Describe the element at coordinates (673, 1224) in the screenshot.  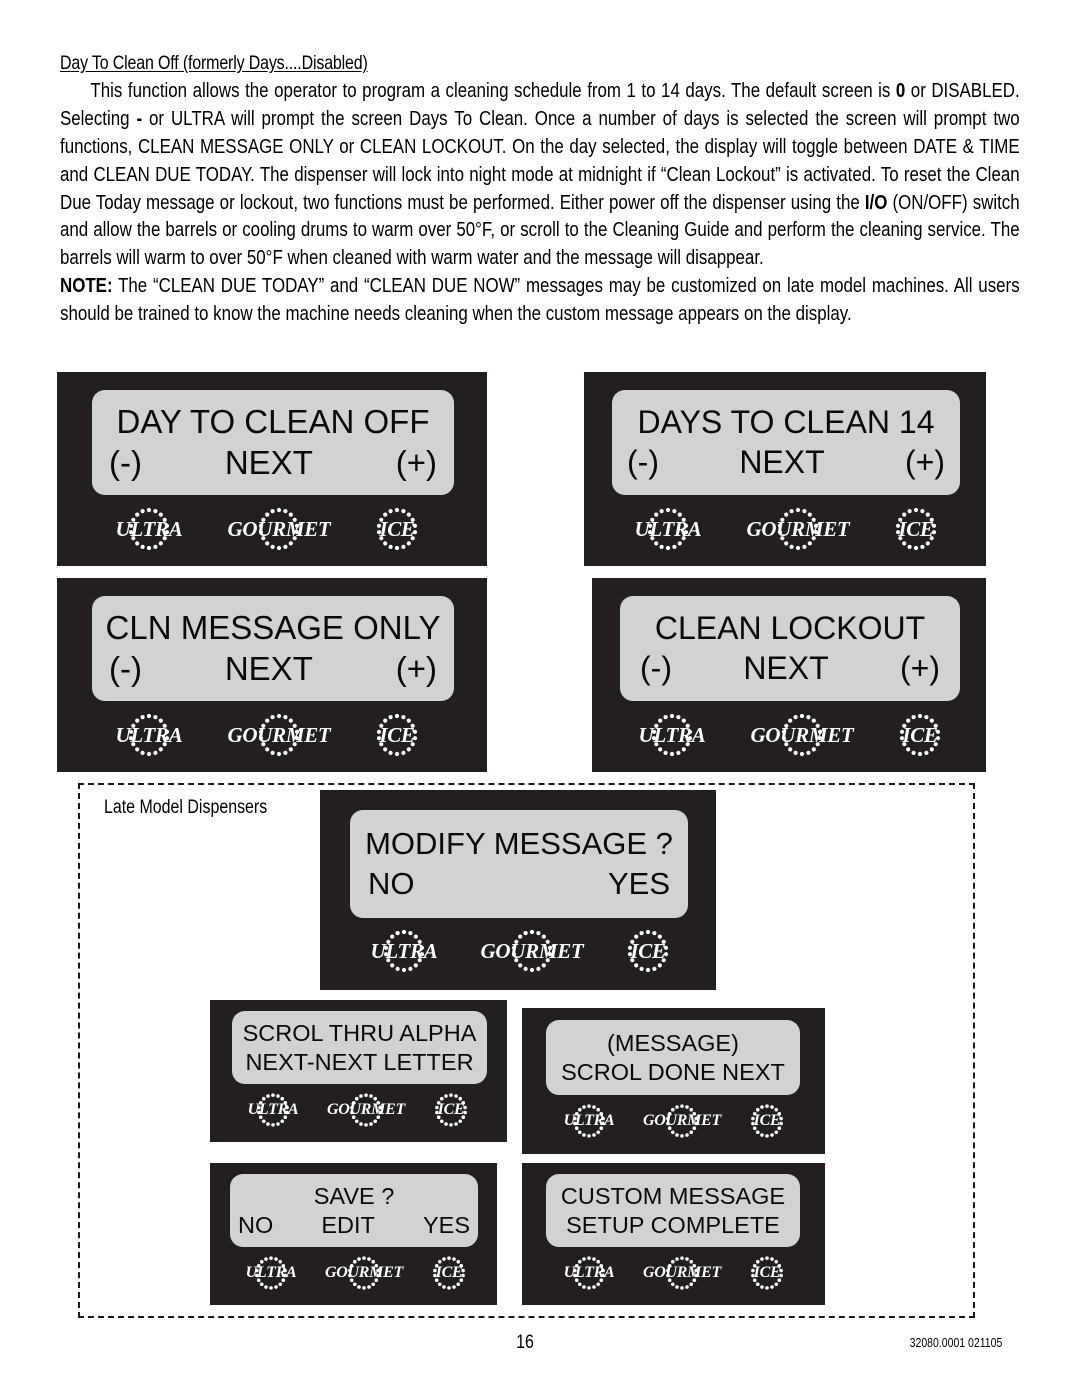
I see `lcd-line2: SETUP COMPLETE` at that location.